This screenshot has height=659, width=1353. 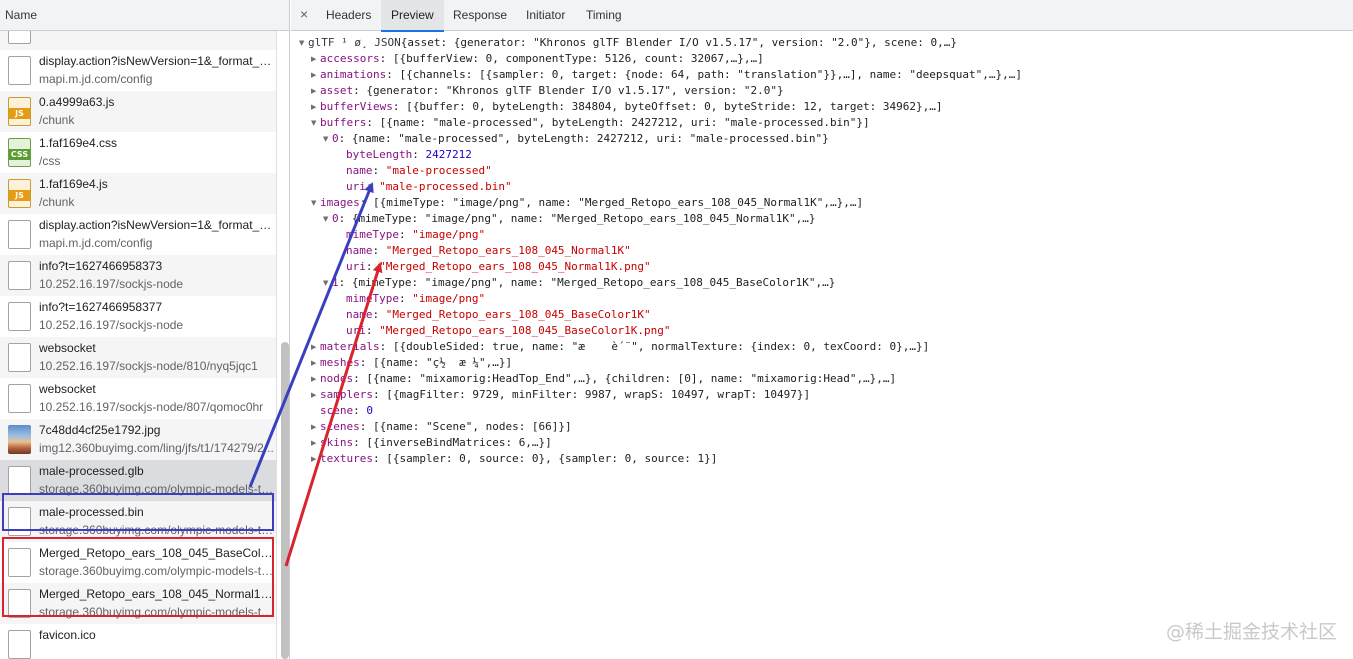 What do you see at coordinates (441, 427) in the screenshot?
I see `tree-node-scenes: ▶ scenes: [{name: "Scene", nodes: [66]}]` at bounding box center [441, 427].